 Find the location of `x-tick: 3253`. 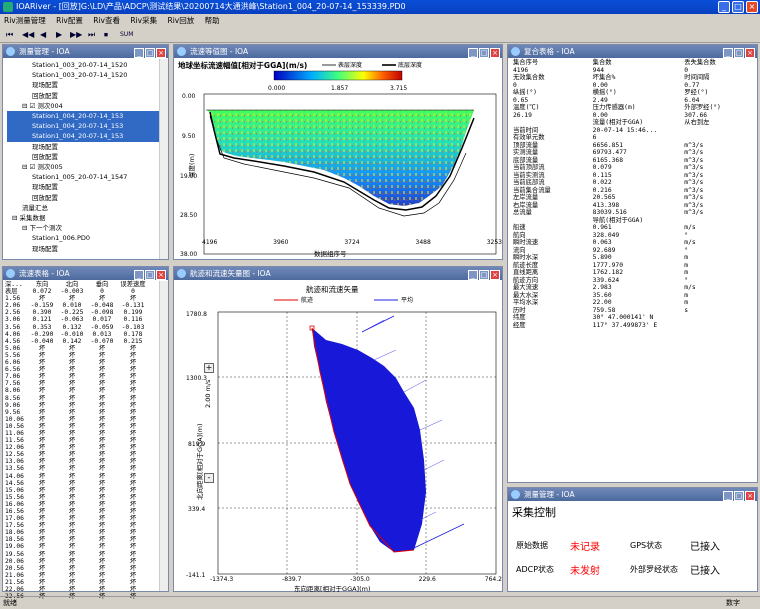

x-tick: 3253 is located at coordinates (494, 242).